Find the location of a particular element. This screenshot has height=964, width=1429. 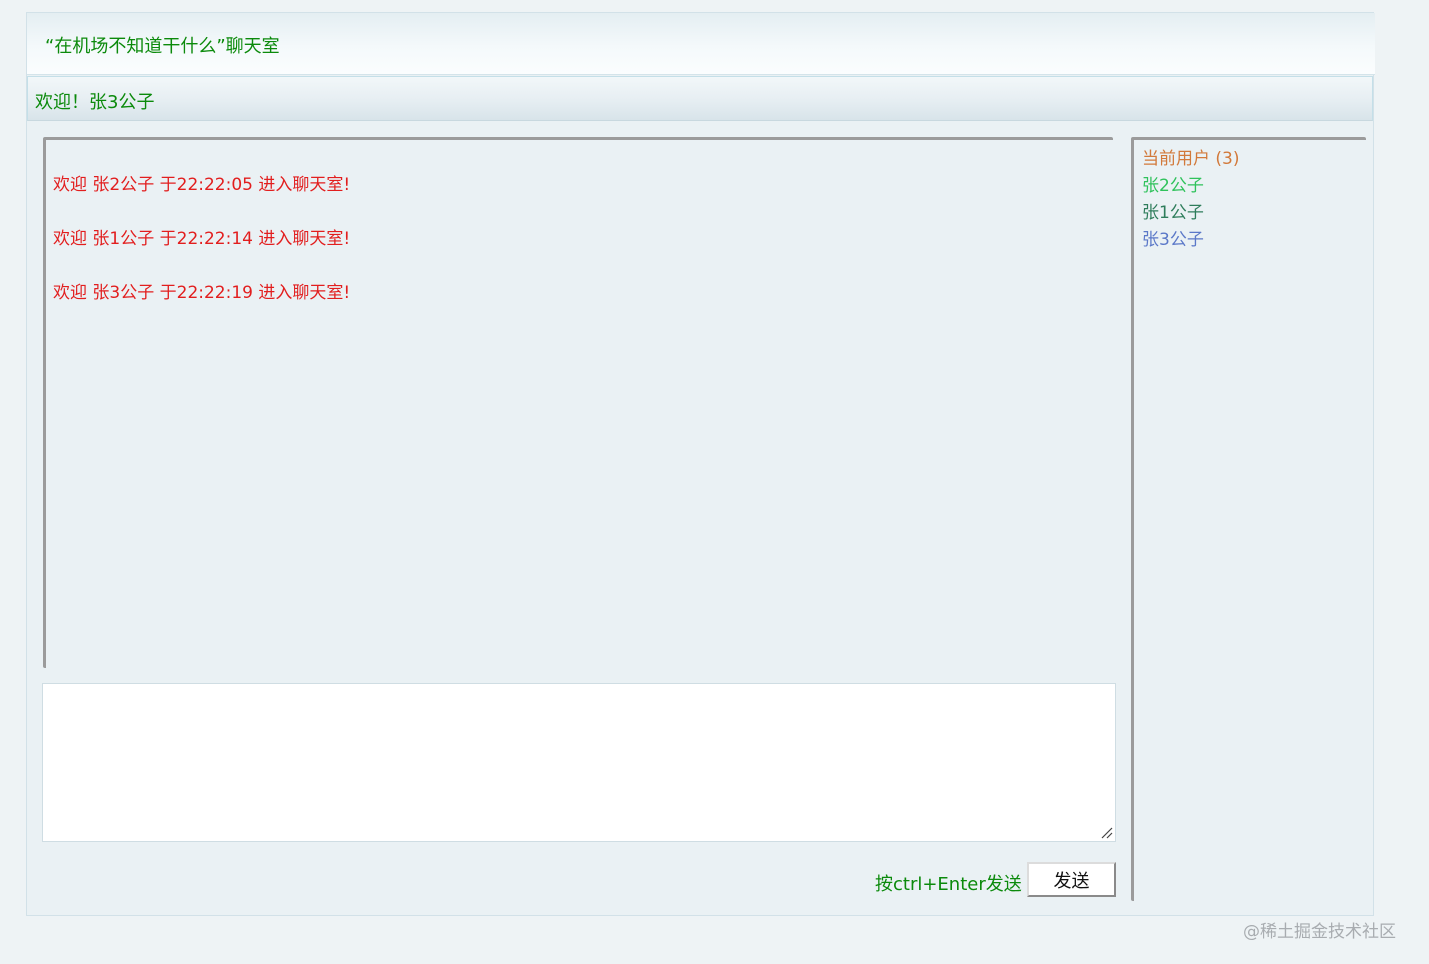

user-item: 张1公子 is located at coordinates (1173, 210).